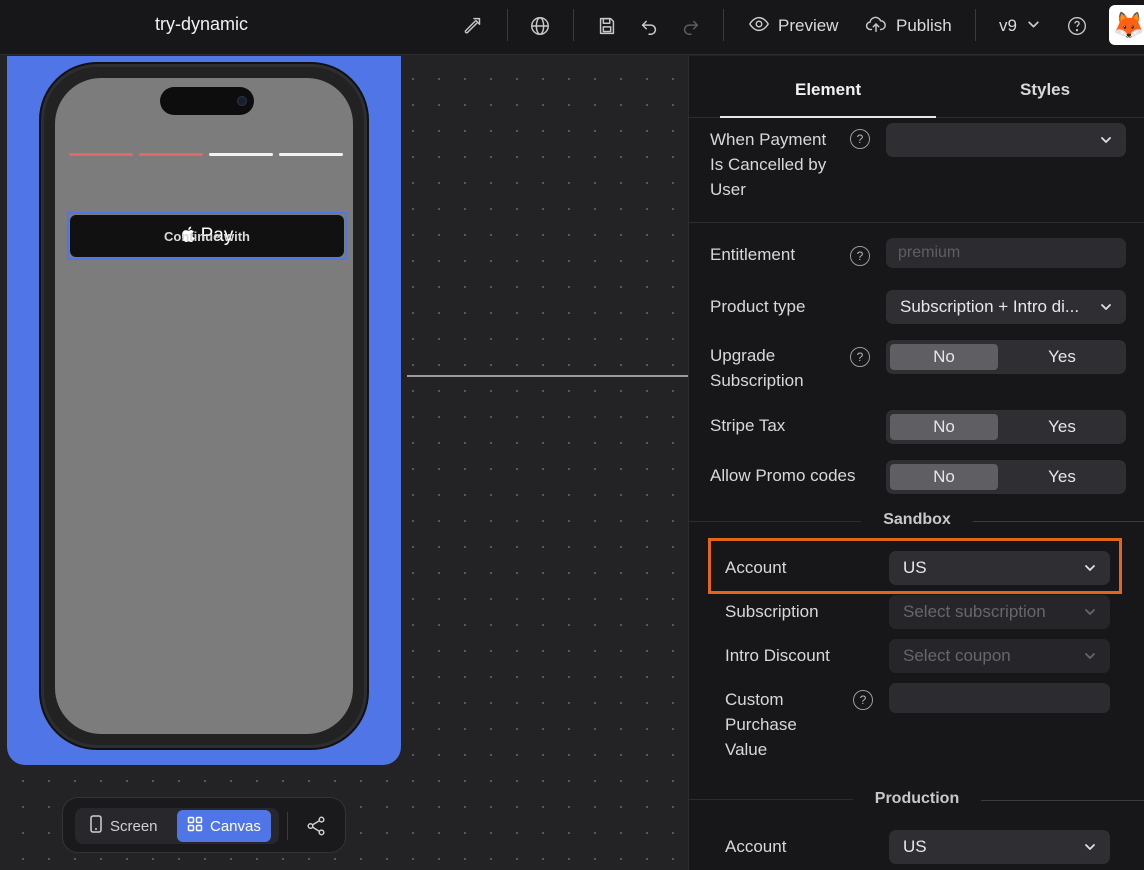  What do you see at coordinates (915, 846) in the screenshot?
I see `production-account-value: US` at bounding box center [915, 846].